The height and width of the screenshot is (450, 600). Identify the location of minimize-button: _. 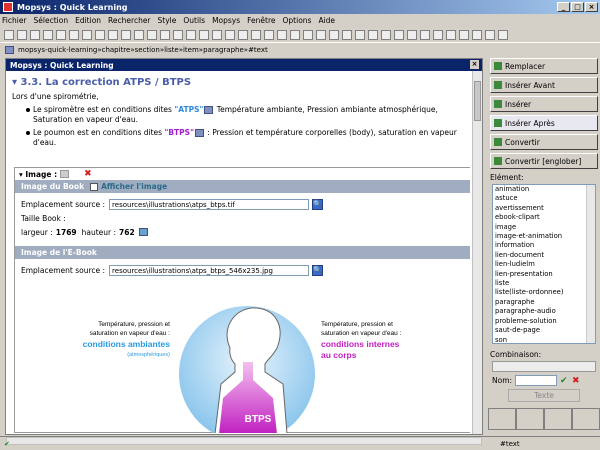
(563, 7).